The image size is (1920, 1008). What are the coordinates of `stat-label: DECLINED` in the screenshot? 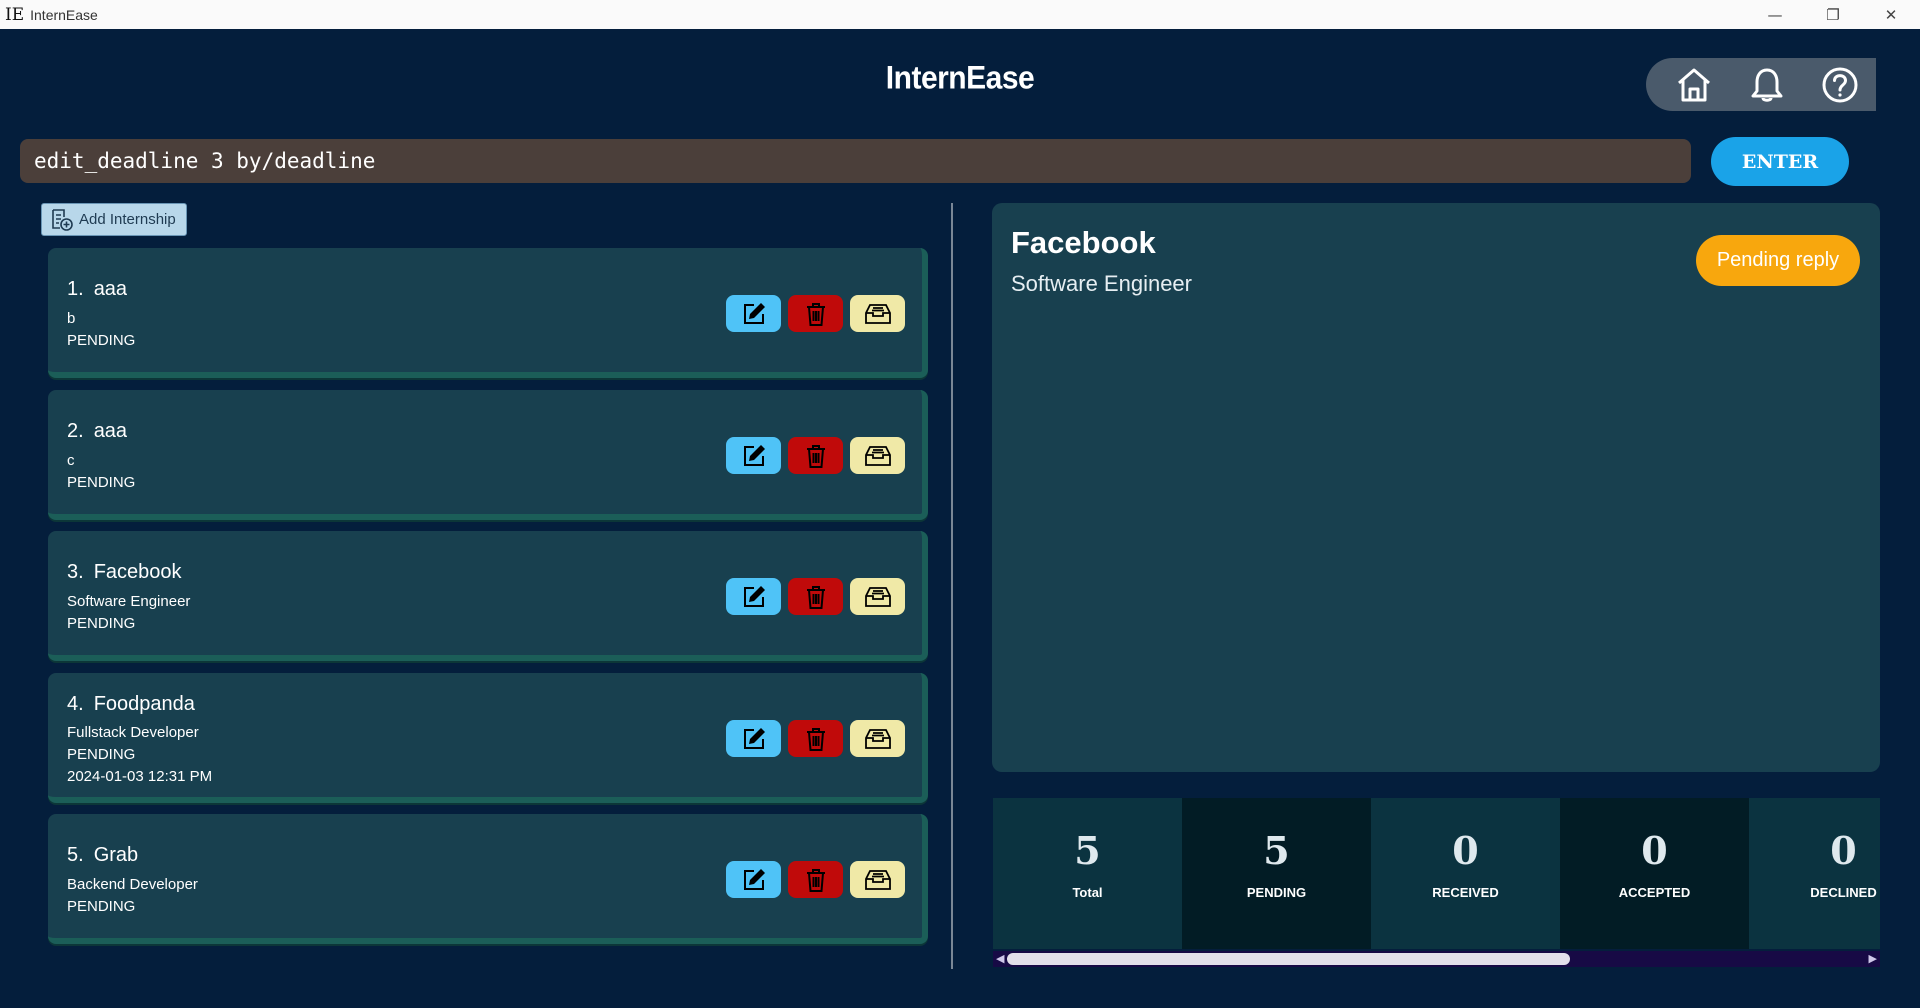 It's located at (1843, 892).